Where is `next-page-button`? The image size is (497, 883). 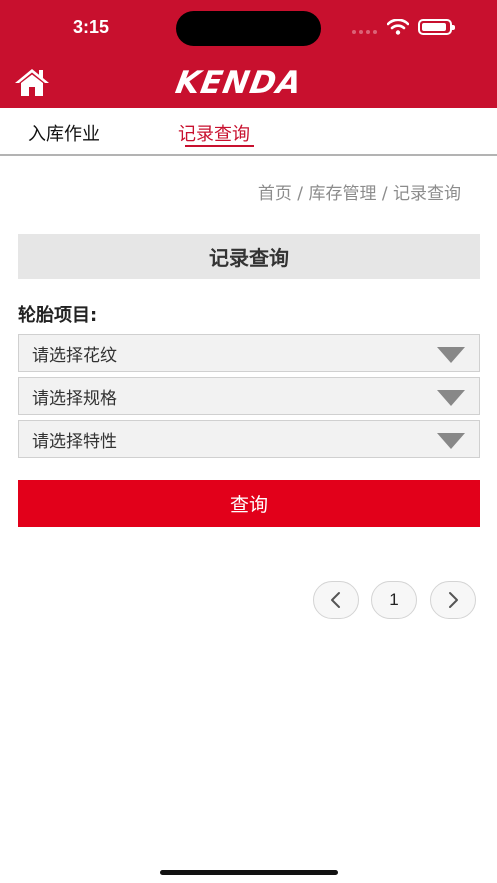 next-page-button is located at coordinates (453, 600).